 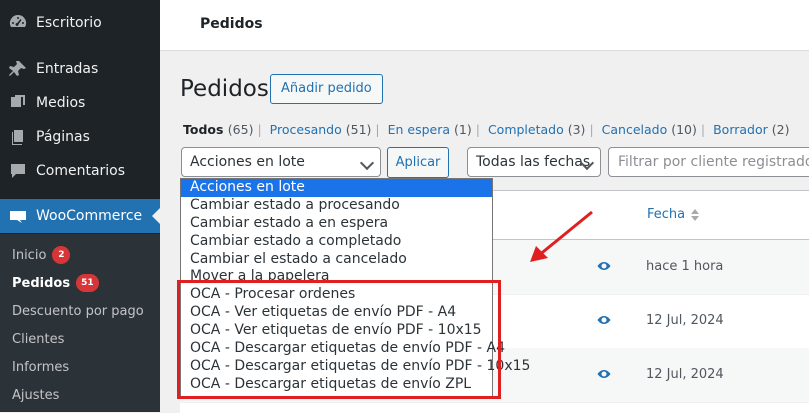 I want to click on comment-icon, so click(x=18, y=171).